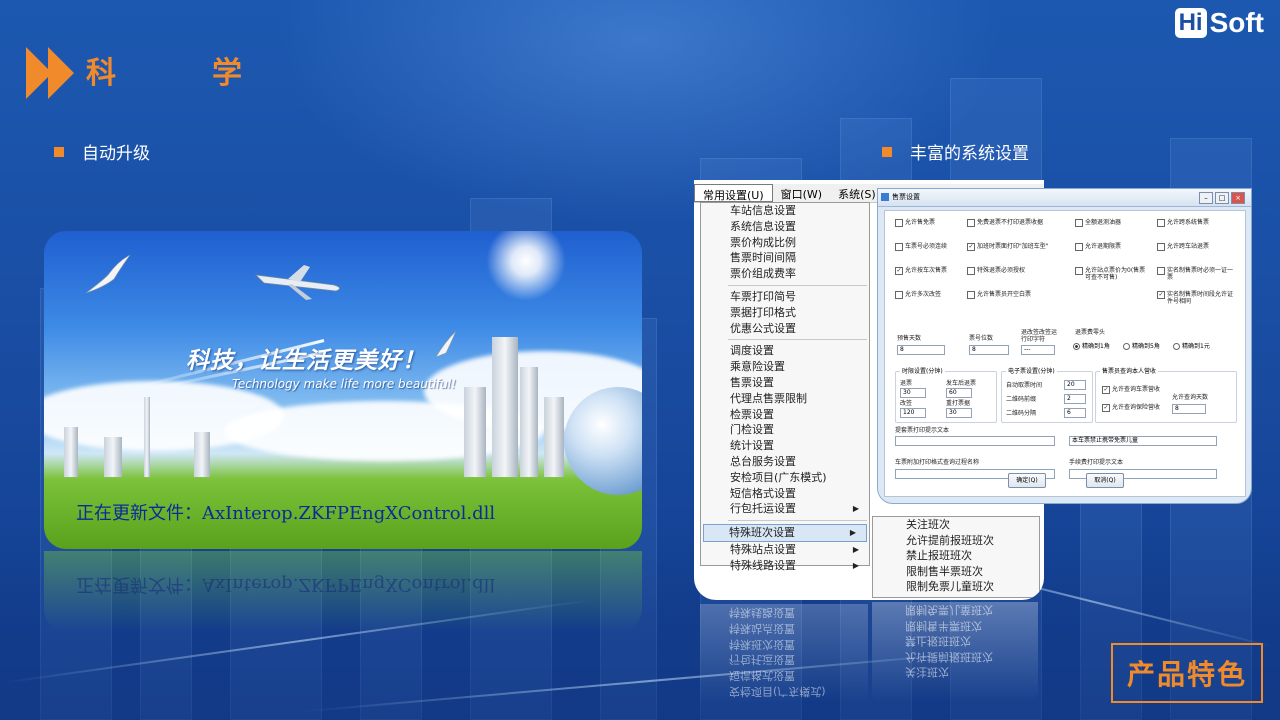  I want to click on menu-item: 安检项目(广东模式), so click(785, 478).